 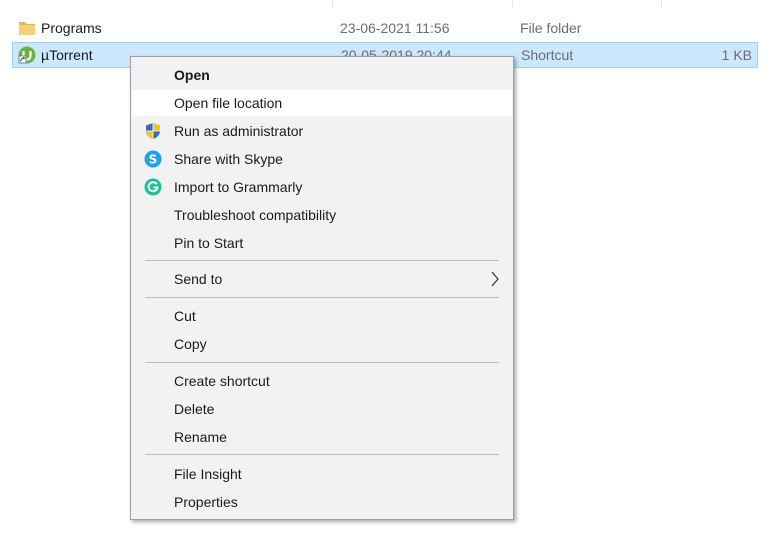 What do you see at coordinates (27, 55) in the screenshot?
I see `utorrent-icon` at bounding box center [27, 55].